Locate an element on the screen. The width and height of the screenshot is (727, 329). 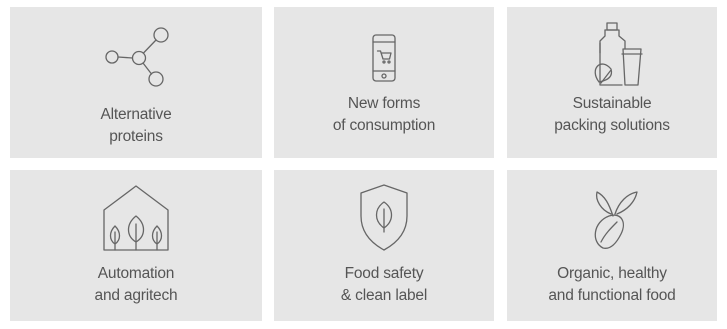
tile-label-line2: and functional food is located at coordinates (612, 295).